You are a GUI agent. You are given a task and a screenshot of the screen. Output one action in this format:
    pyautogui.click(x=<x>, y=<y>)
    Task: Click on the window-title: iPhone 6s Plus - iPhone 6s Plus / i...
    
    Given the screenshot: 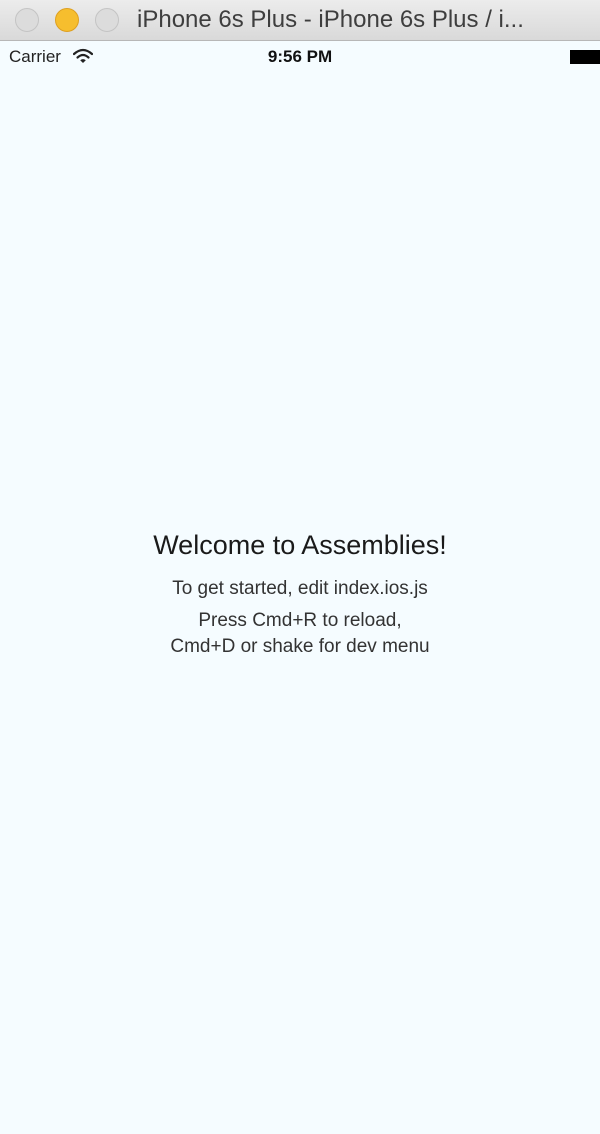 What is the action you would take?
    pyautogui.click(x=330, y=19)
    